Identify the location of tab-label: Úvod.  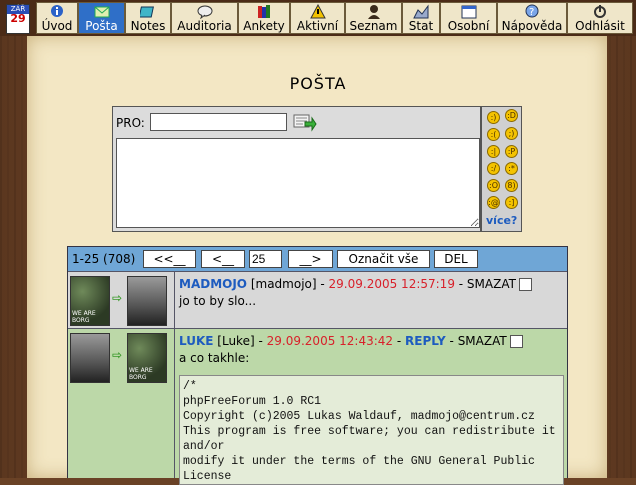
(57, 26).